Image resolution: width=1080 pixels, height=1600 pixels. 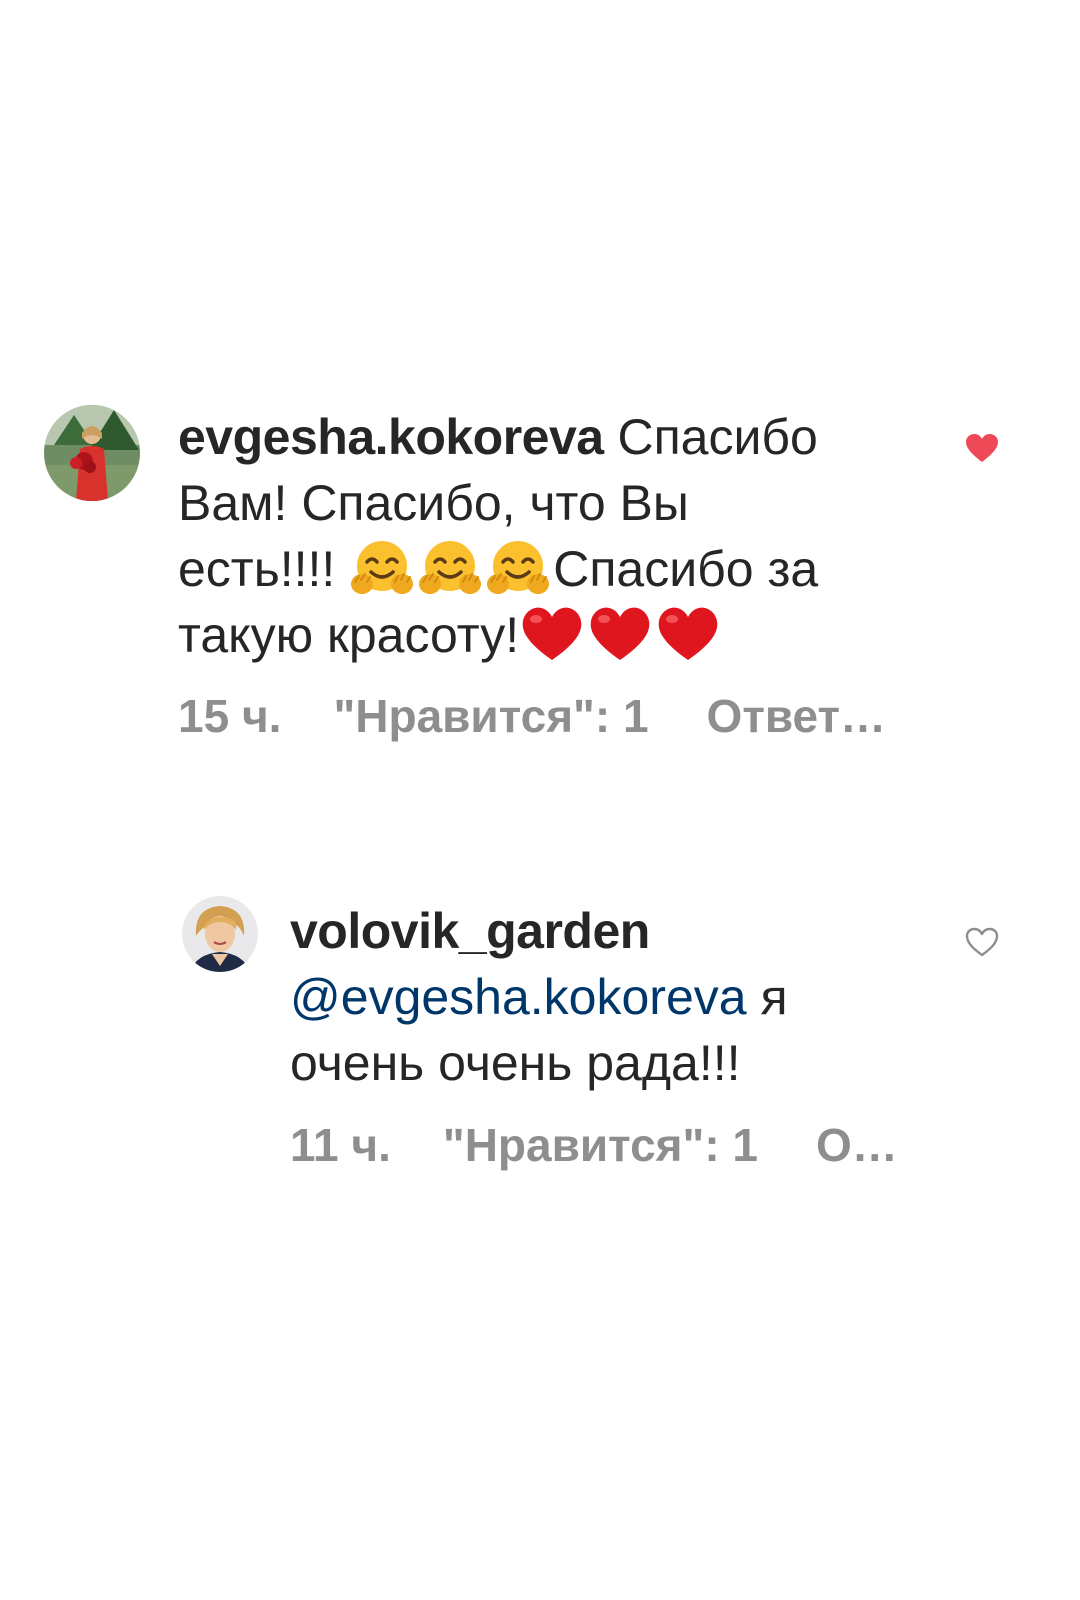 I want to click on comment-time: 11 ч., so click(x=340, y=1145).